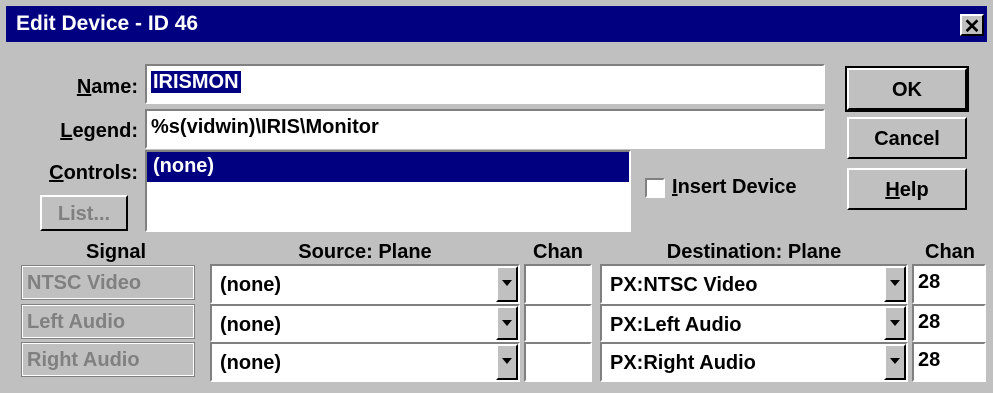  What do you see at coordinates (907, 138) in the screenshot?
I see `cancel-button: Cancel` at bounding box center [907, 138].